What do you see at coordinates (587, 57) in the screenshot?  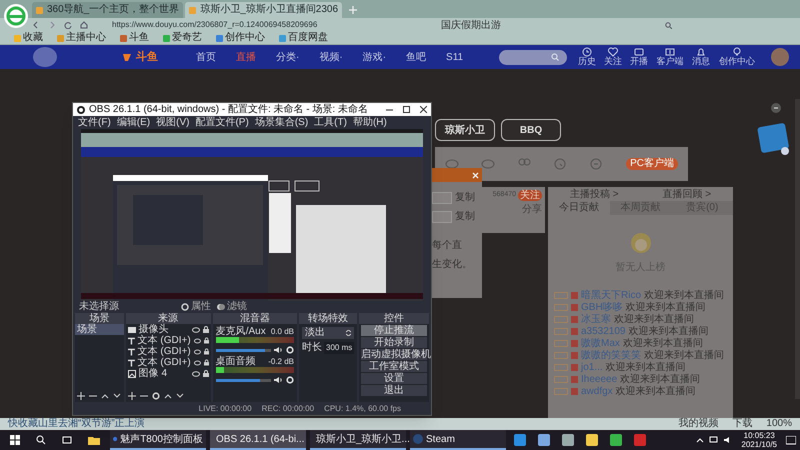 I see `header-link: 历史` at bounding box center [587, 57].